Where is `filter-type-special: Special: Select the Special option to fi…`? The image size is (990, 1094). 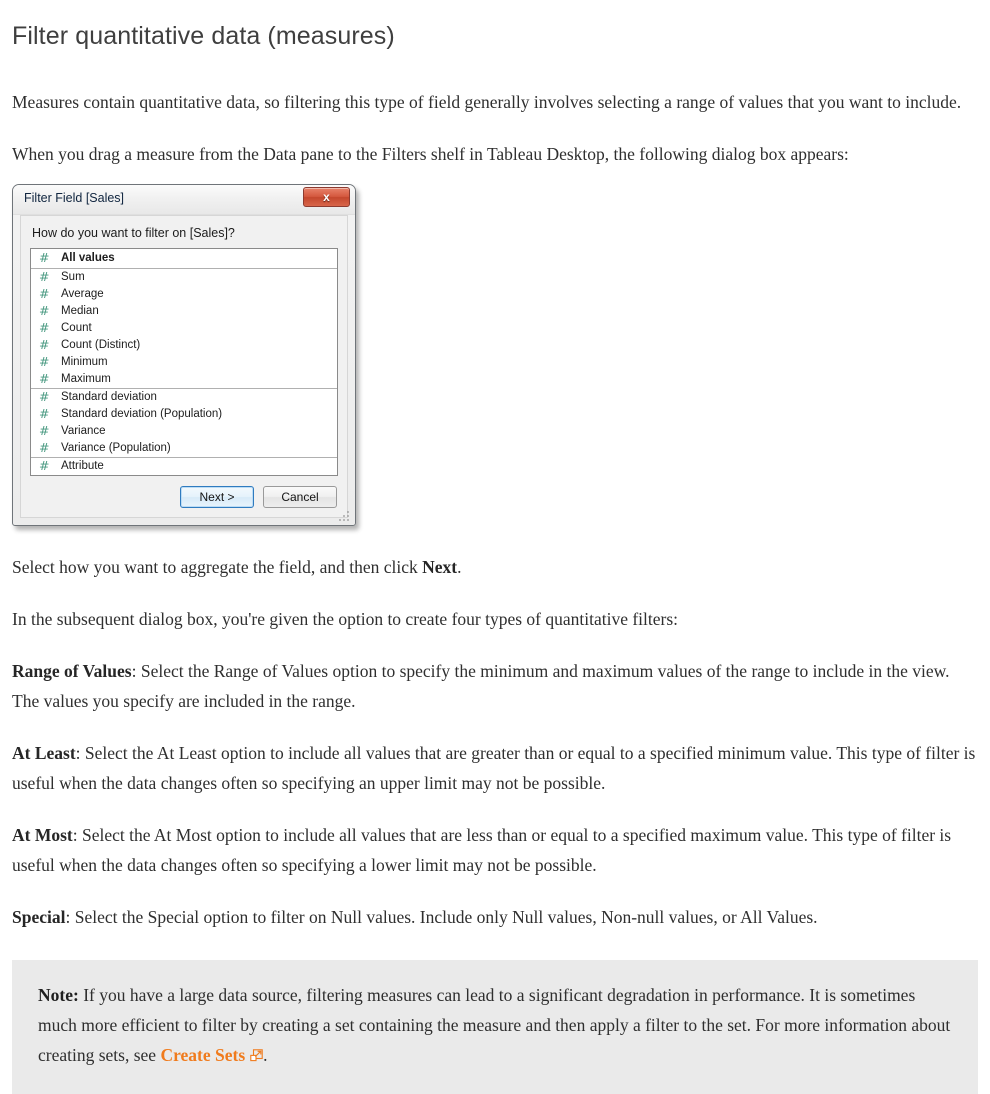
filter-type-special: Special: Select the Special option to fi… is located at coordinates (495, 917).